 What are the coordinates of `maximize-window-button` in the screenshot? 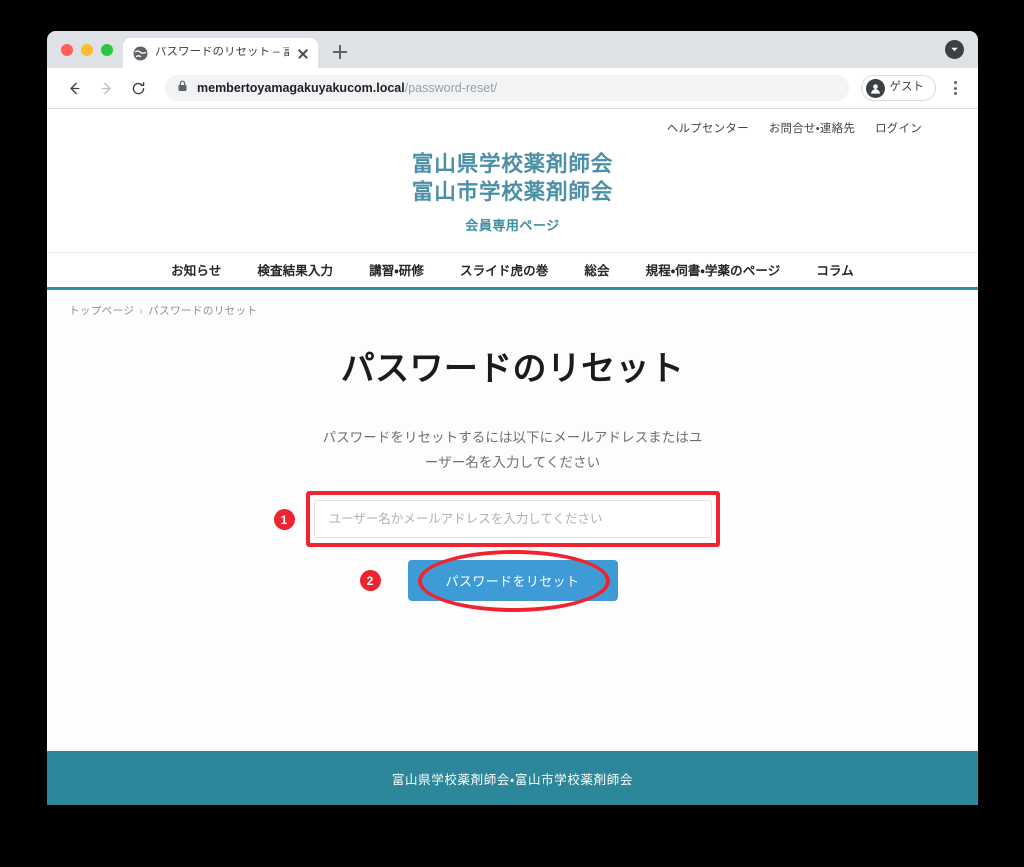 It's located at (107, 49).